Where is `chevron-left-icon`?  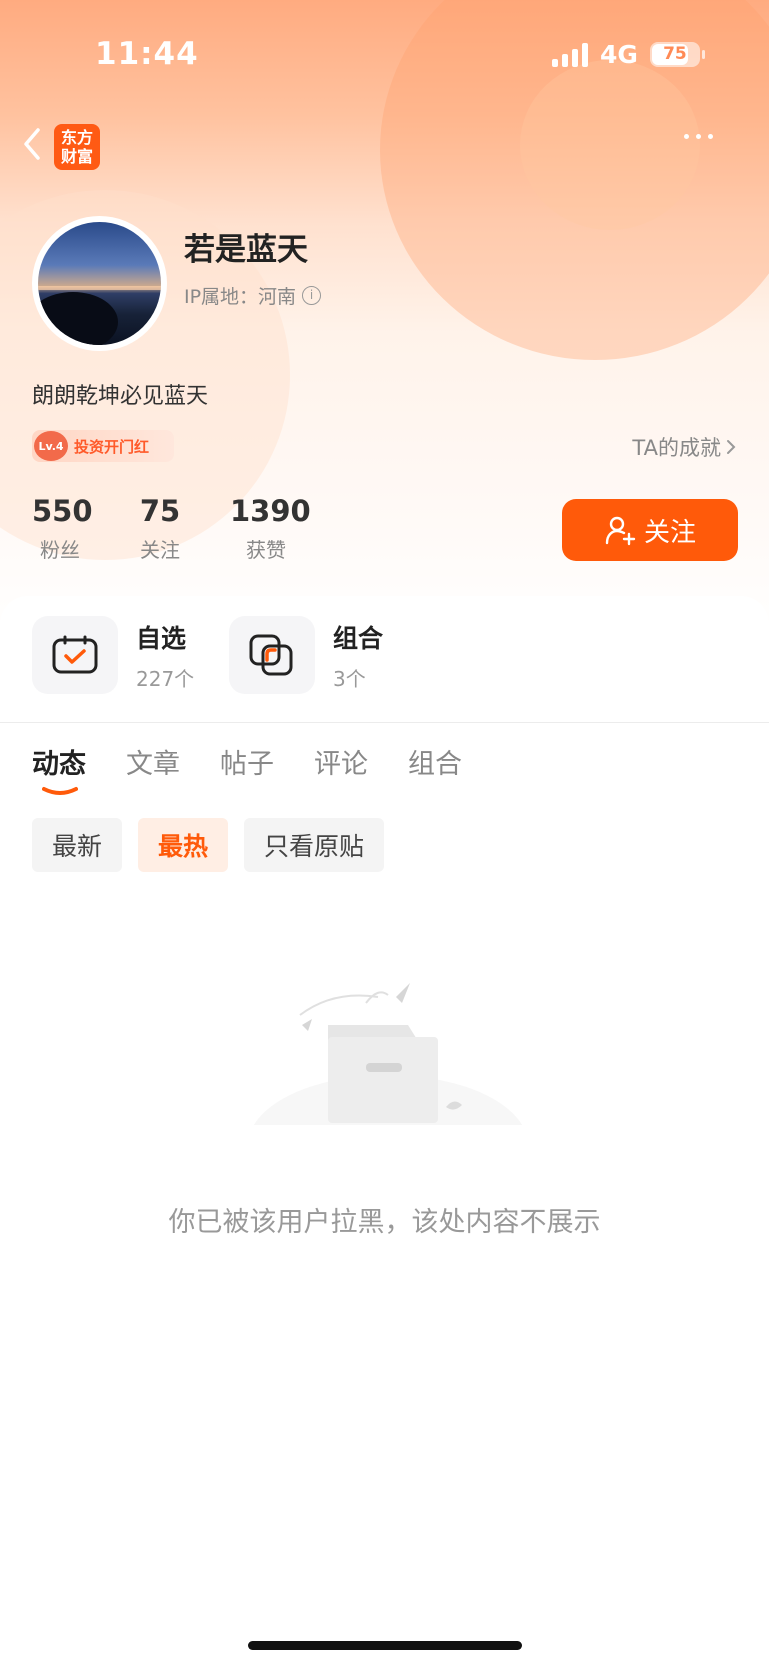 chevron-left-icon is located at coordinates (32, 144).